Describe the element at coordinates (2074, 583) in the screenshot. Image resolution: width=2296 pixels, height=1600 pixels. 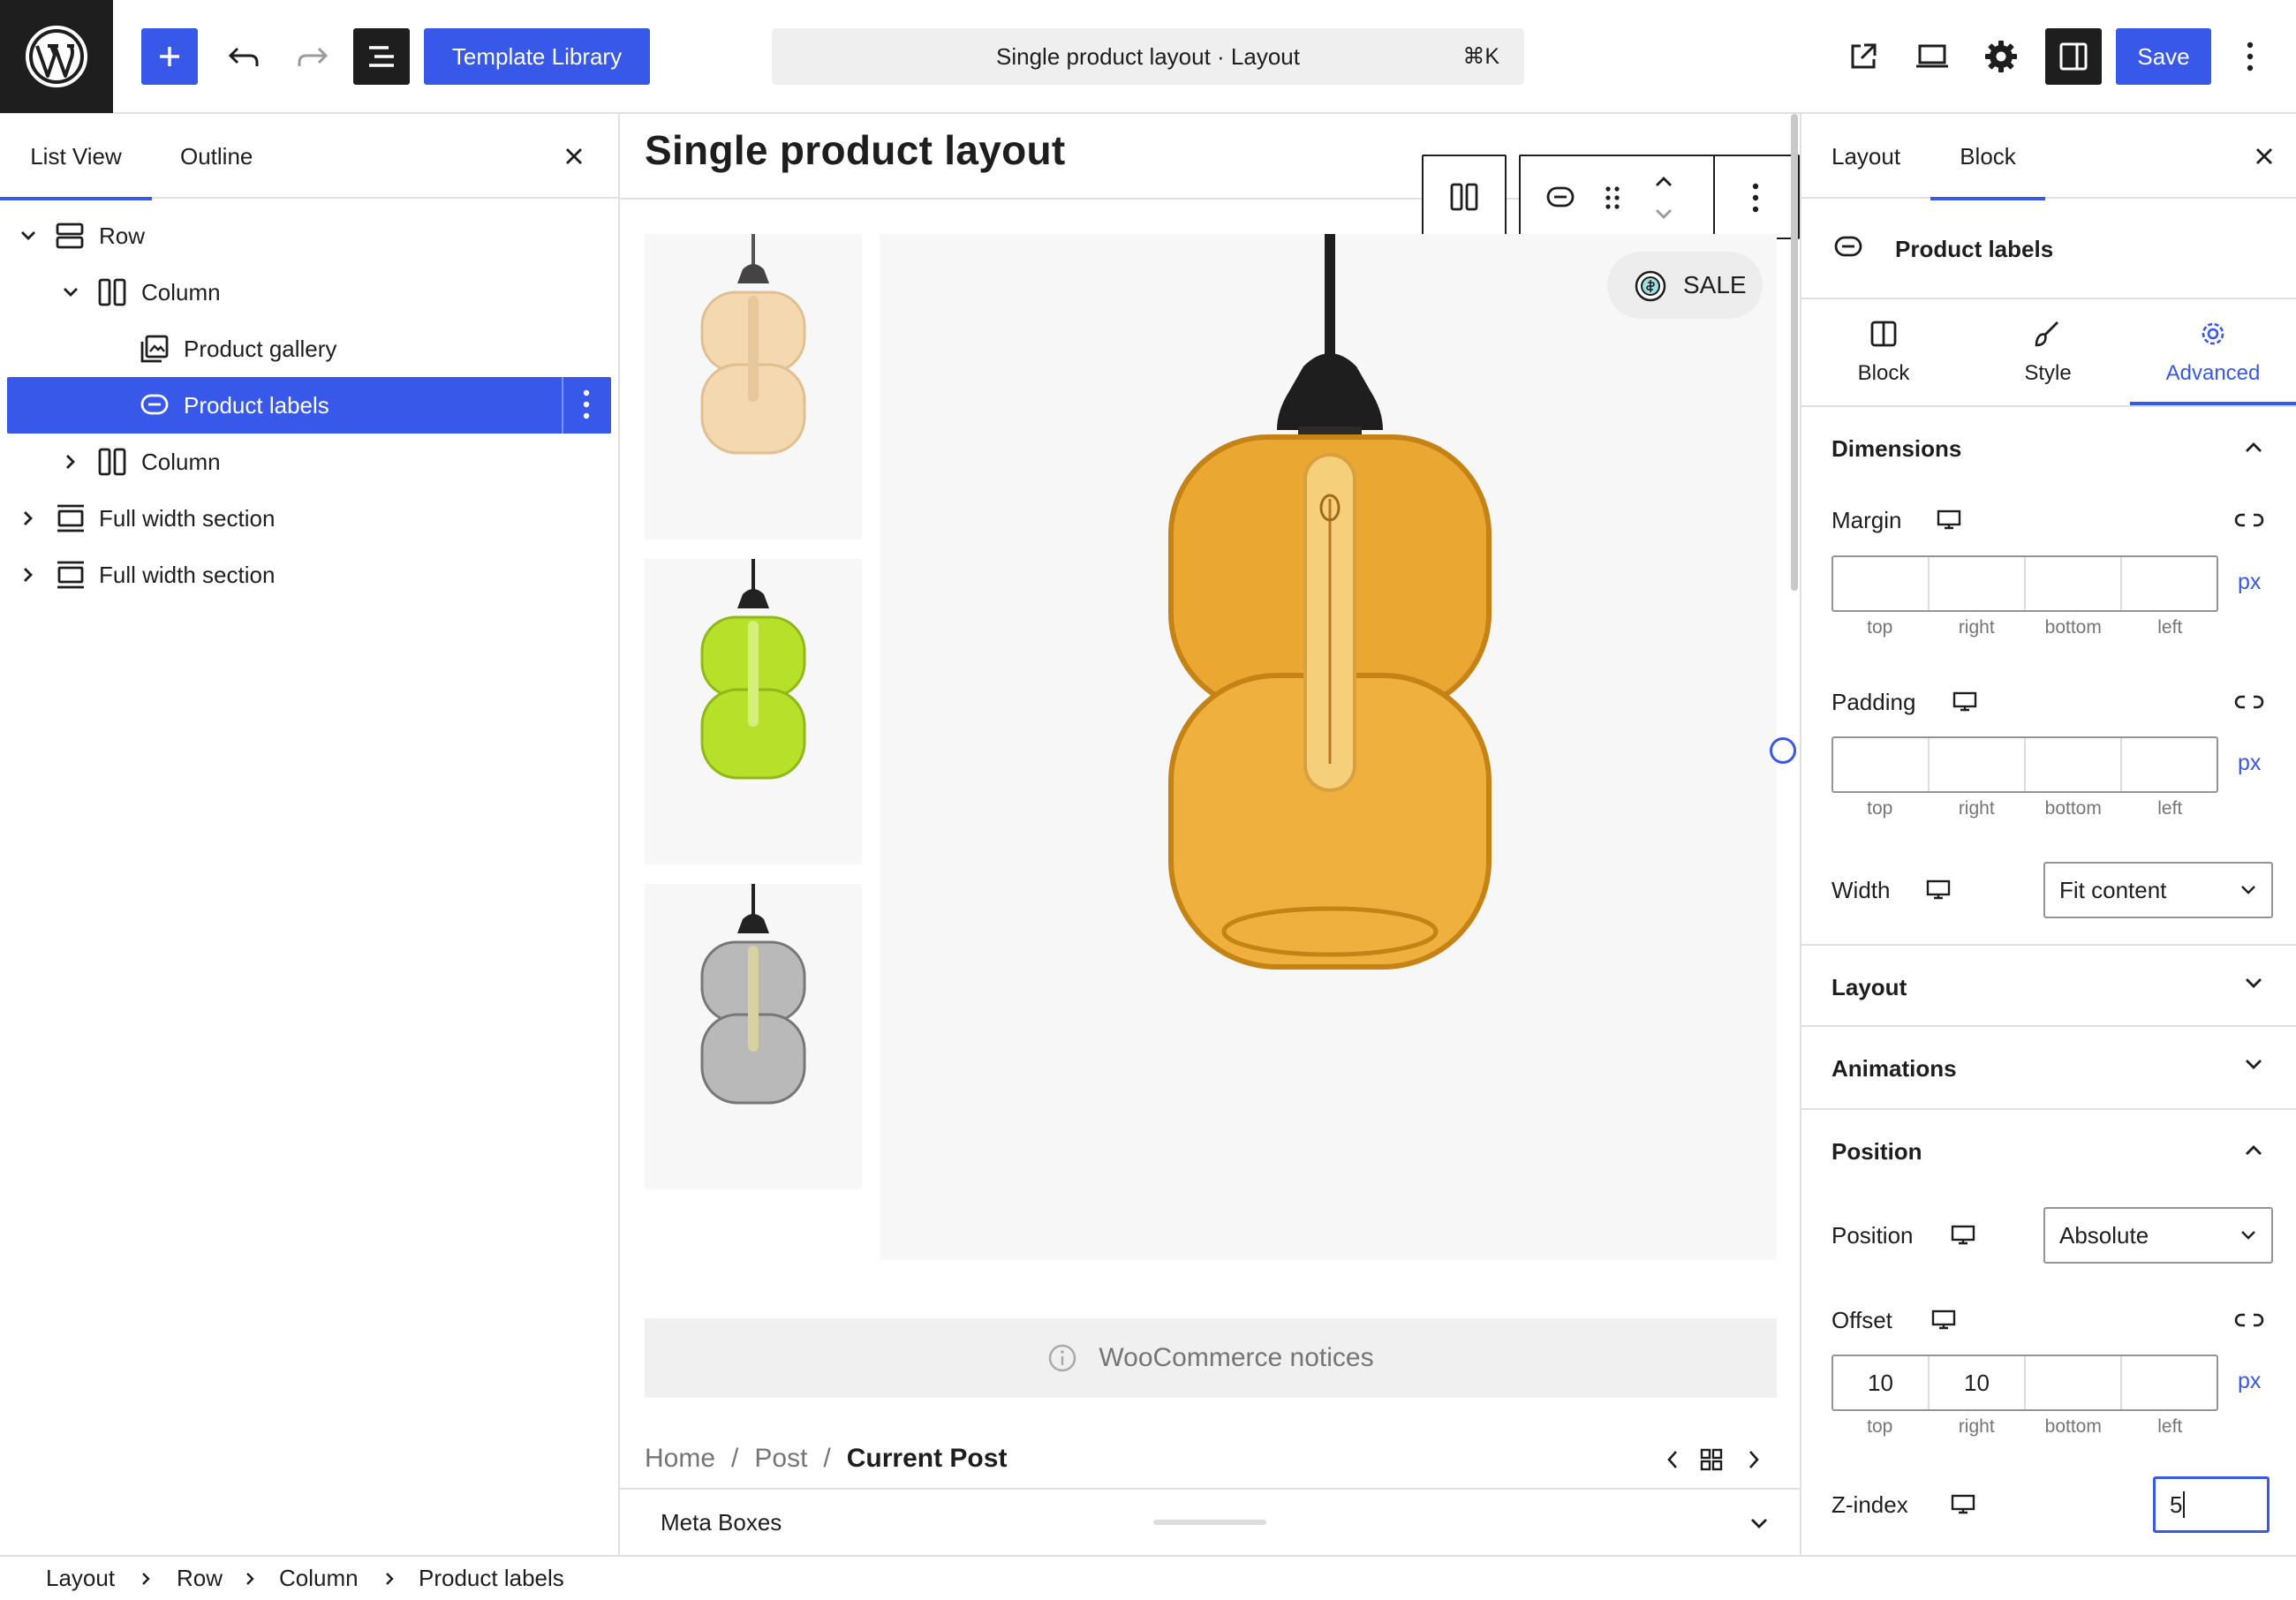
I see `margin-bottom-input` at that location.